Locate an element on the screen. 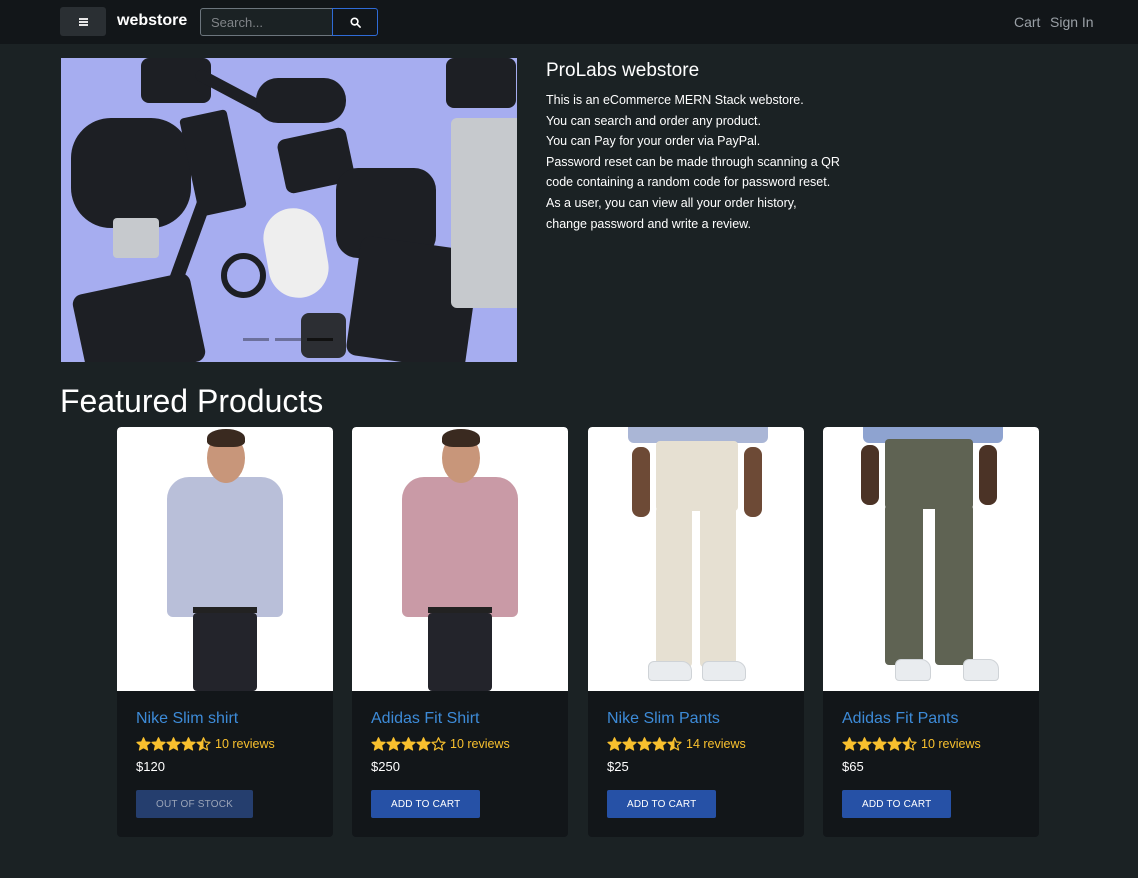 This screenshot has height=878, width=1138. camera-shape is located at coordinates (136, 238).